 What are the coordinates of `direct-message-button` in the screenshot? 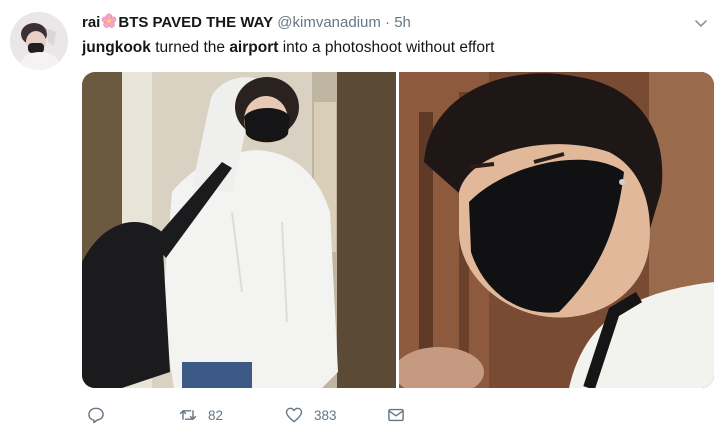 It's located at (396, 415).